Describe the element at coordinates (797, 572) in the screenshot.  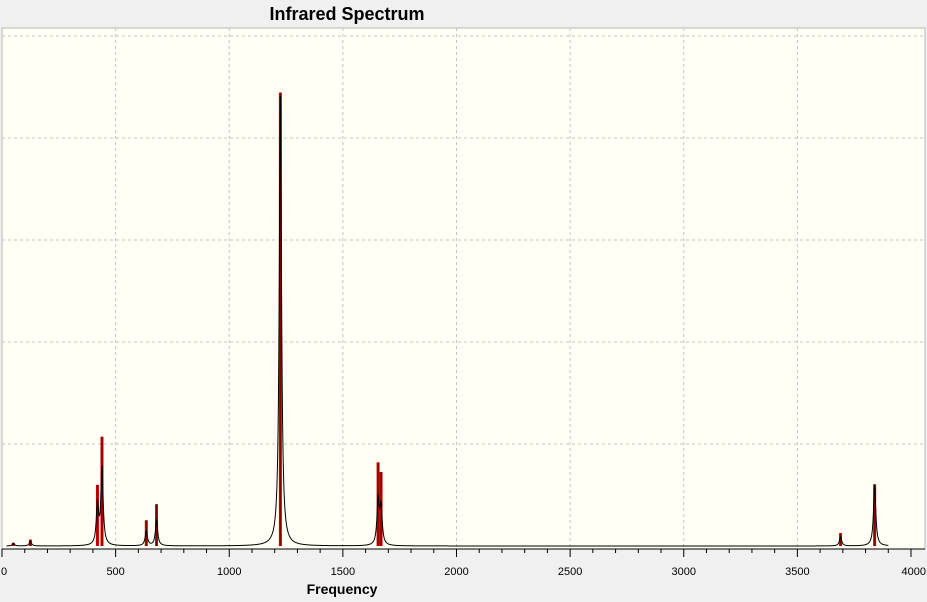
I see `x-tick-label: 3500` at that location.